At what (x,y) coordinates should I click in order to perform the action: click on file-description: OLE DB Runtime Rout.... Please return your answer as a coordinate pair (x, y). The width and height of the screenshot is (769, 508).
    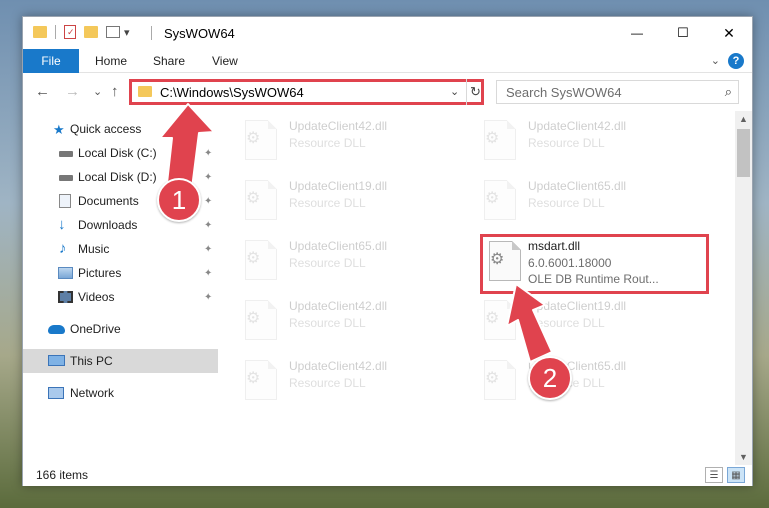
    Looking at the image, I should click on (593, 279).